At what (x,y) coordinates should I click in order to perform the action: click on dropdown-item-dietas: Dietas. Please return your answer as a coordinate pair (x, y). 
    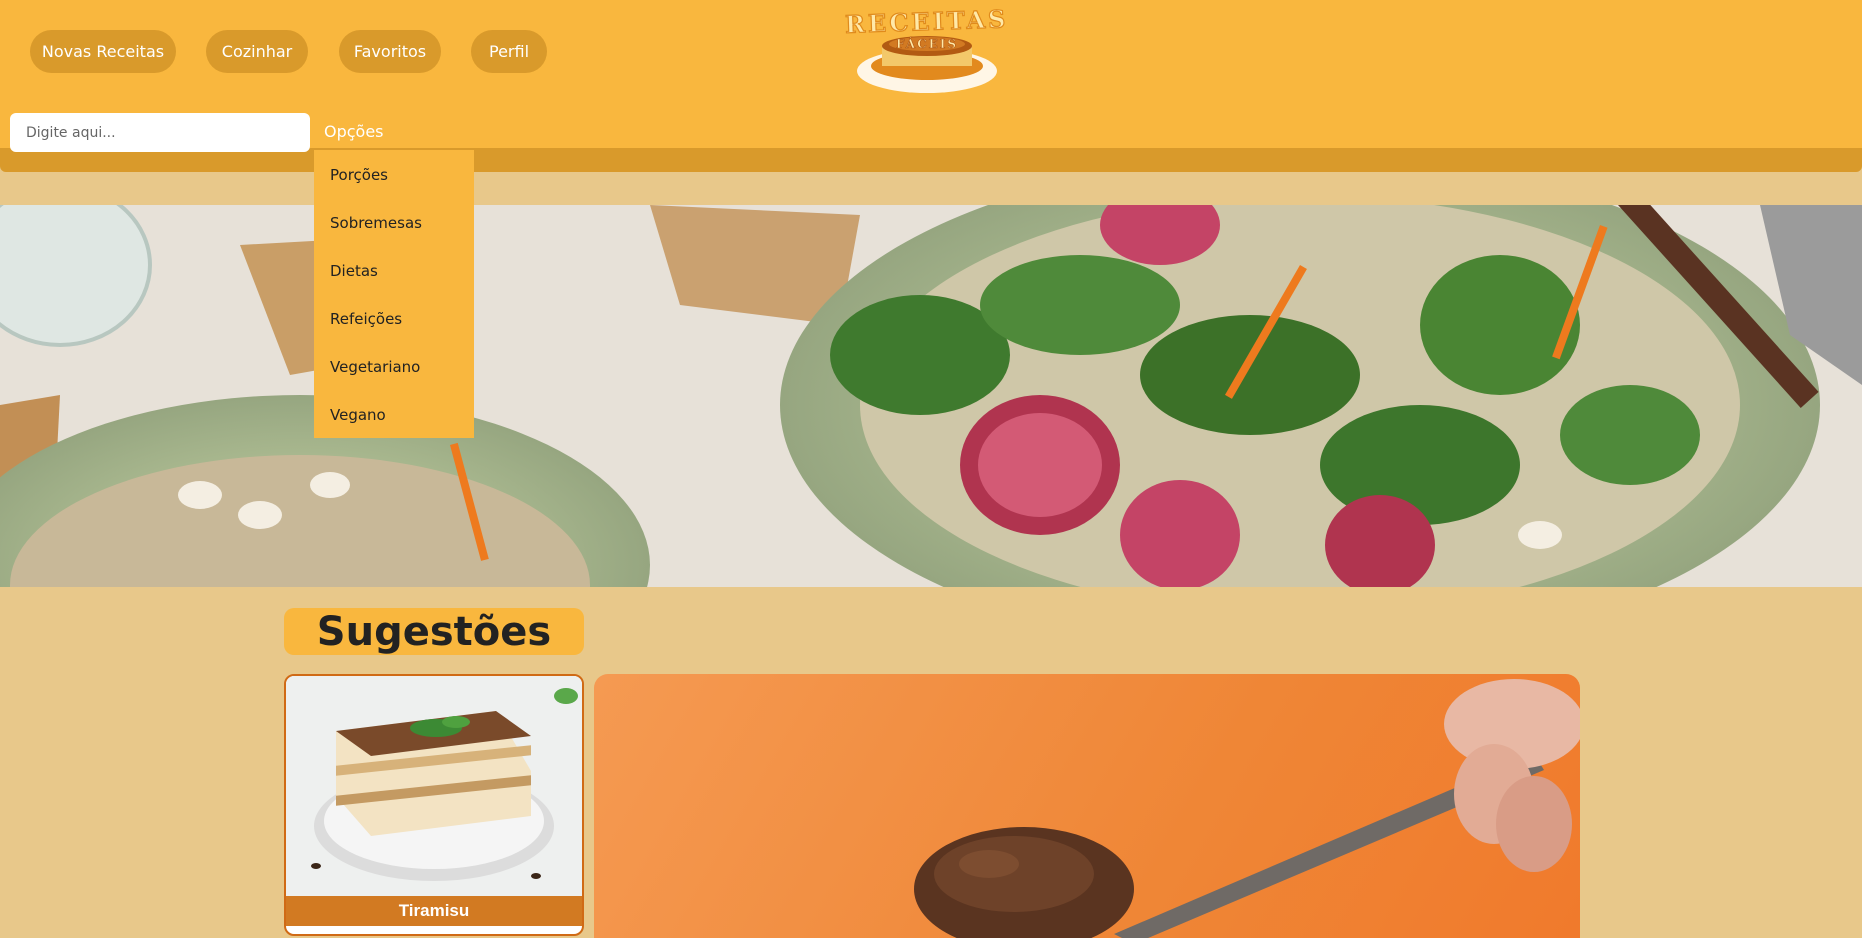
    Looking at the image, I should click on (354, 271).